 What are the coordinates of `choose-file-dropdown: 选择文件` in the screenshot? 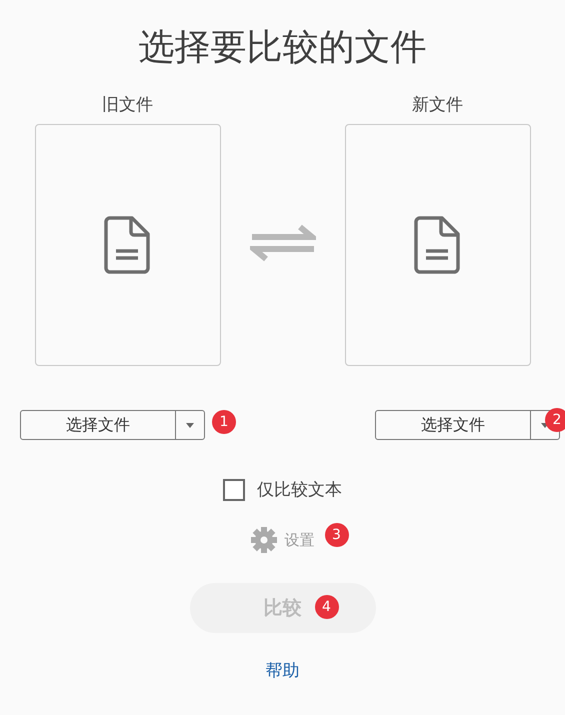 It's located at (112, 425).